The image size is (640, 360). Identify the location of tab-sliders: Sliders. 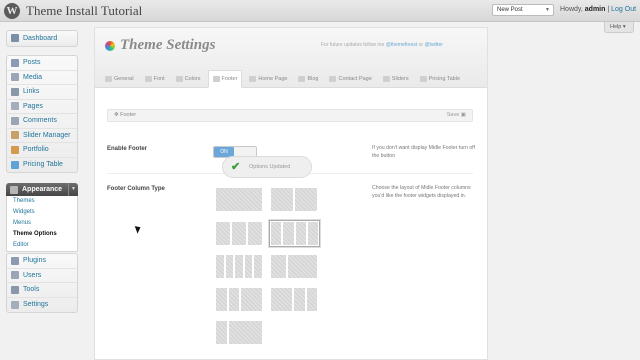
(396, 79).